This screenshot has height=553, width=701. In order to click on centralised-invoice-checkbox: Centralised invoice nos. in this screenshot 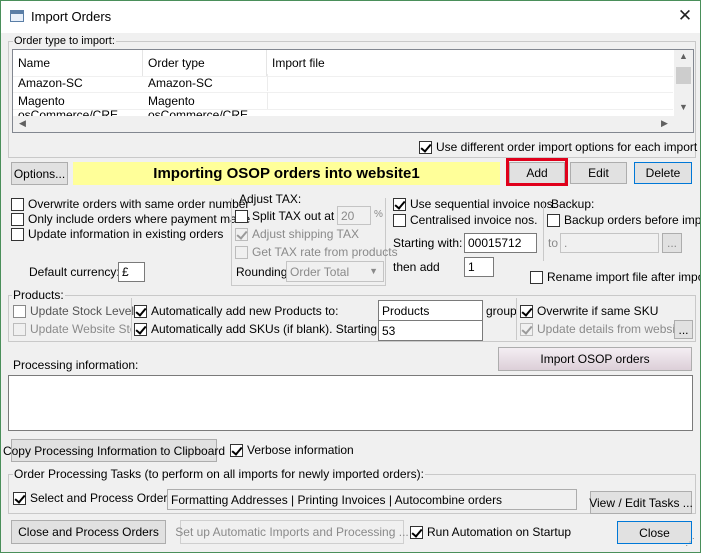, I will do `click(465, 220)`.